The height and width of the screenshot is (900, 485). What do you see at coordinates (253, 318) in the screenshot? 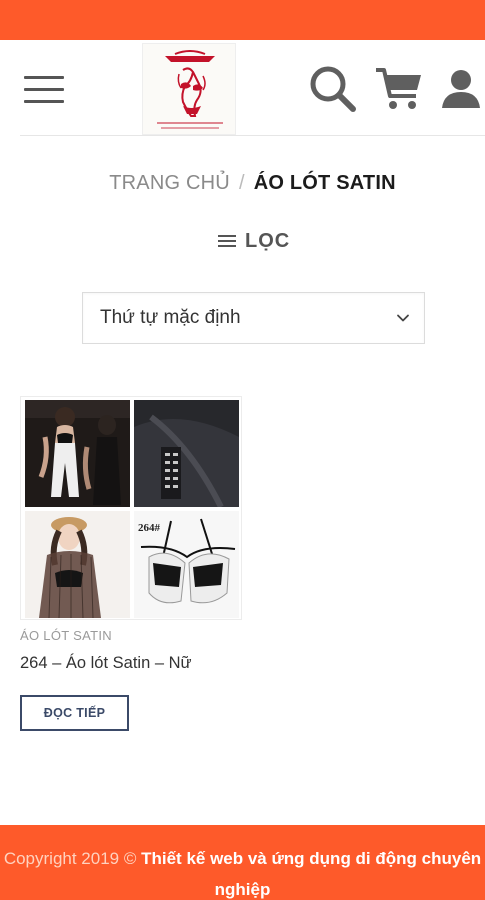
I see `sort-order-select: Thứ tự mặc định` at bounding box center [253, 318].